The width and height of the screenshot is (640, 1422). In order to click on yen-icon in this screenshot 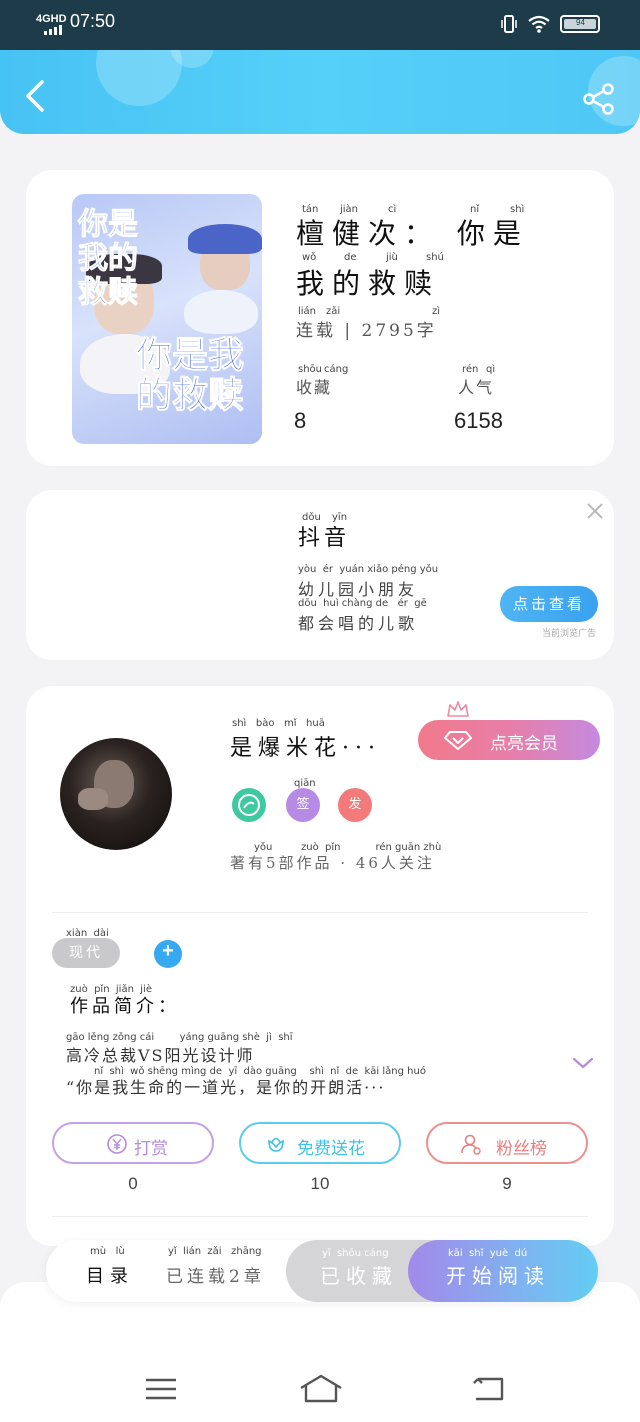, I will do `click(117, 1144)`.